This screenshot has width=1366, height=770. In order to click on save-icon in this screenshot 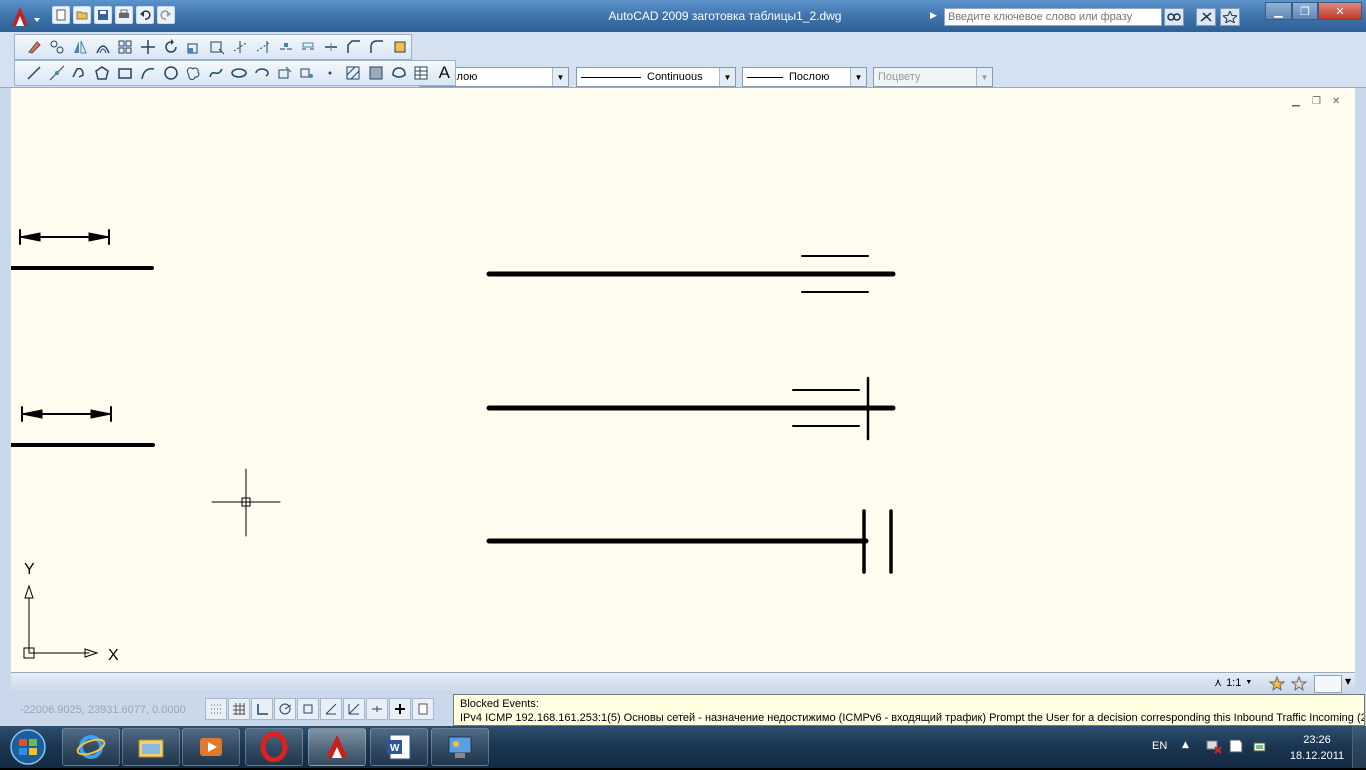, I will do `click(103, 15)`.